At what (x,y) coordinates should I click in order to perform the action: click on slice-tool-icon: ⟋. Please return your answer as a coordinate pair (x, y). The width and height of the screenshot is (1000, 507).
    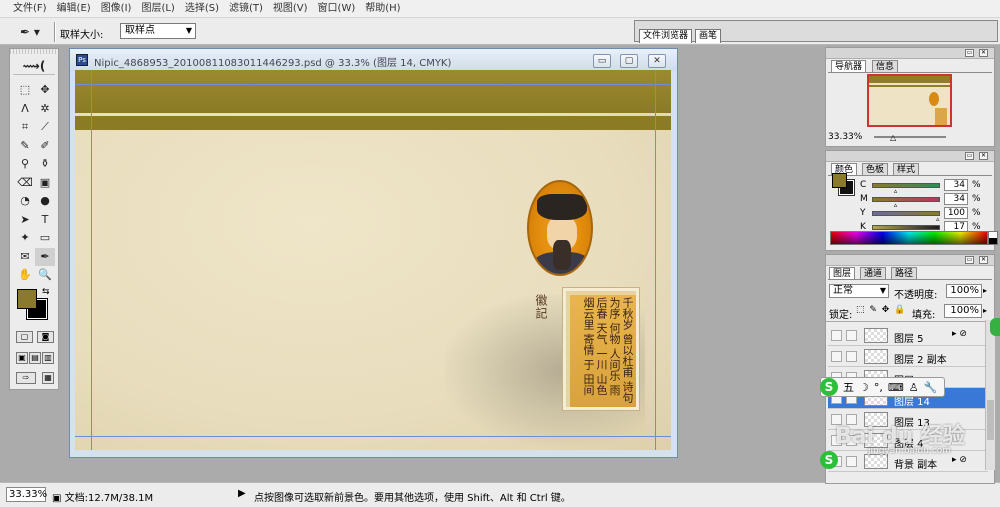
    Looking at the image, I should click on (45, 127).